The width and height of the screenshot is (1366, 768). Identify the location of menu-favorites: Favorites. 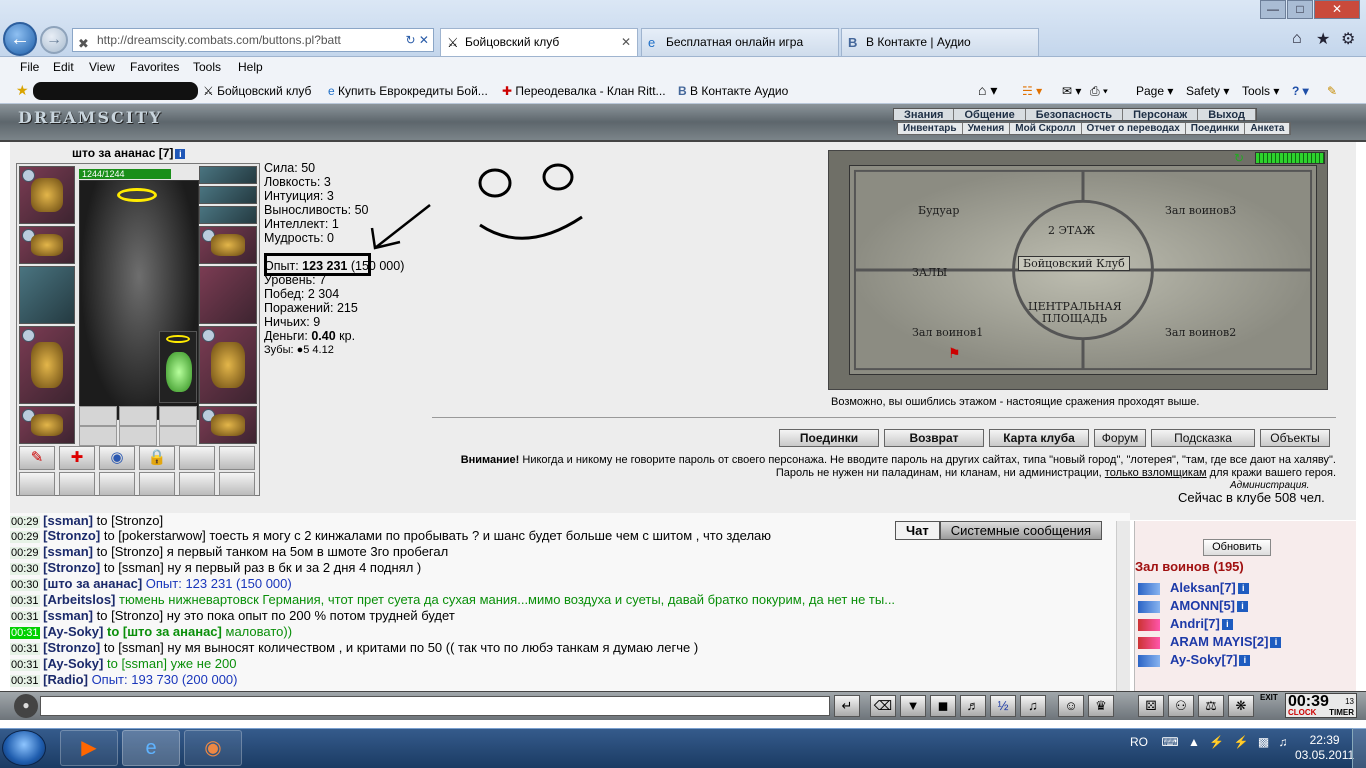
(154, 67).